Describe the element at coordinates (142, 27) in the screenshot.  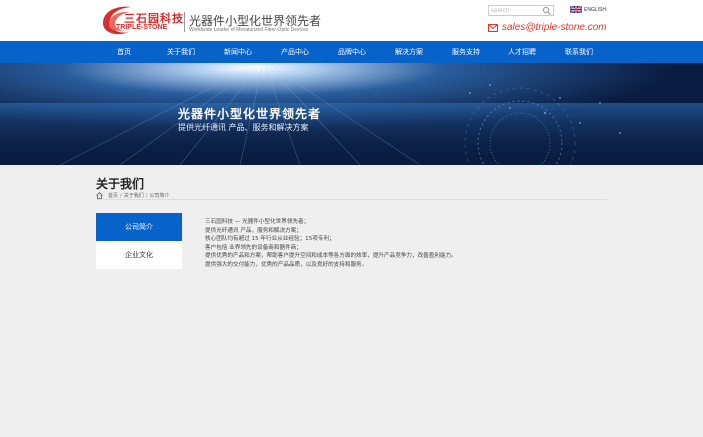
I see `brand-name-en: TRIPLE-STONE` at that location.